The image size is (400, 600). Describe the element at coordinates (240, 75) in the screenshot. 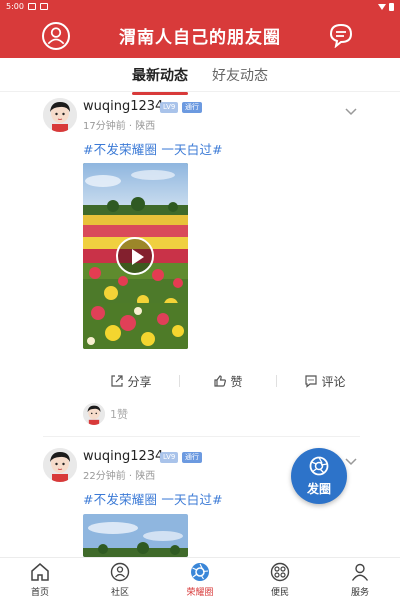

I see `tab-friends: 好友动态` at that location.